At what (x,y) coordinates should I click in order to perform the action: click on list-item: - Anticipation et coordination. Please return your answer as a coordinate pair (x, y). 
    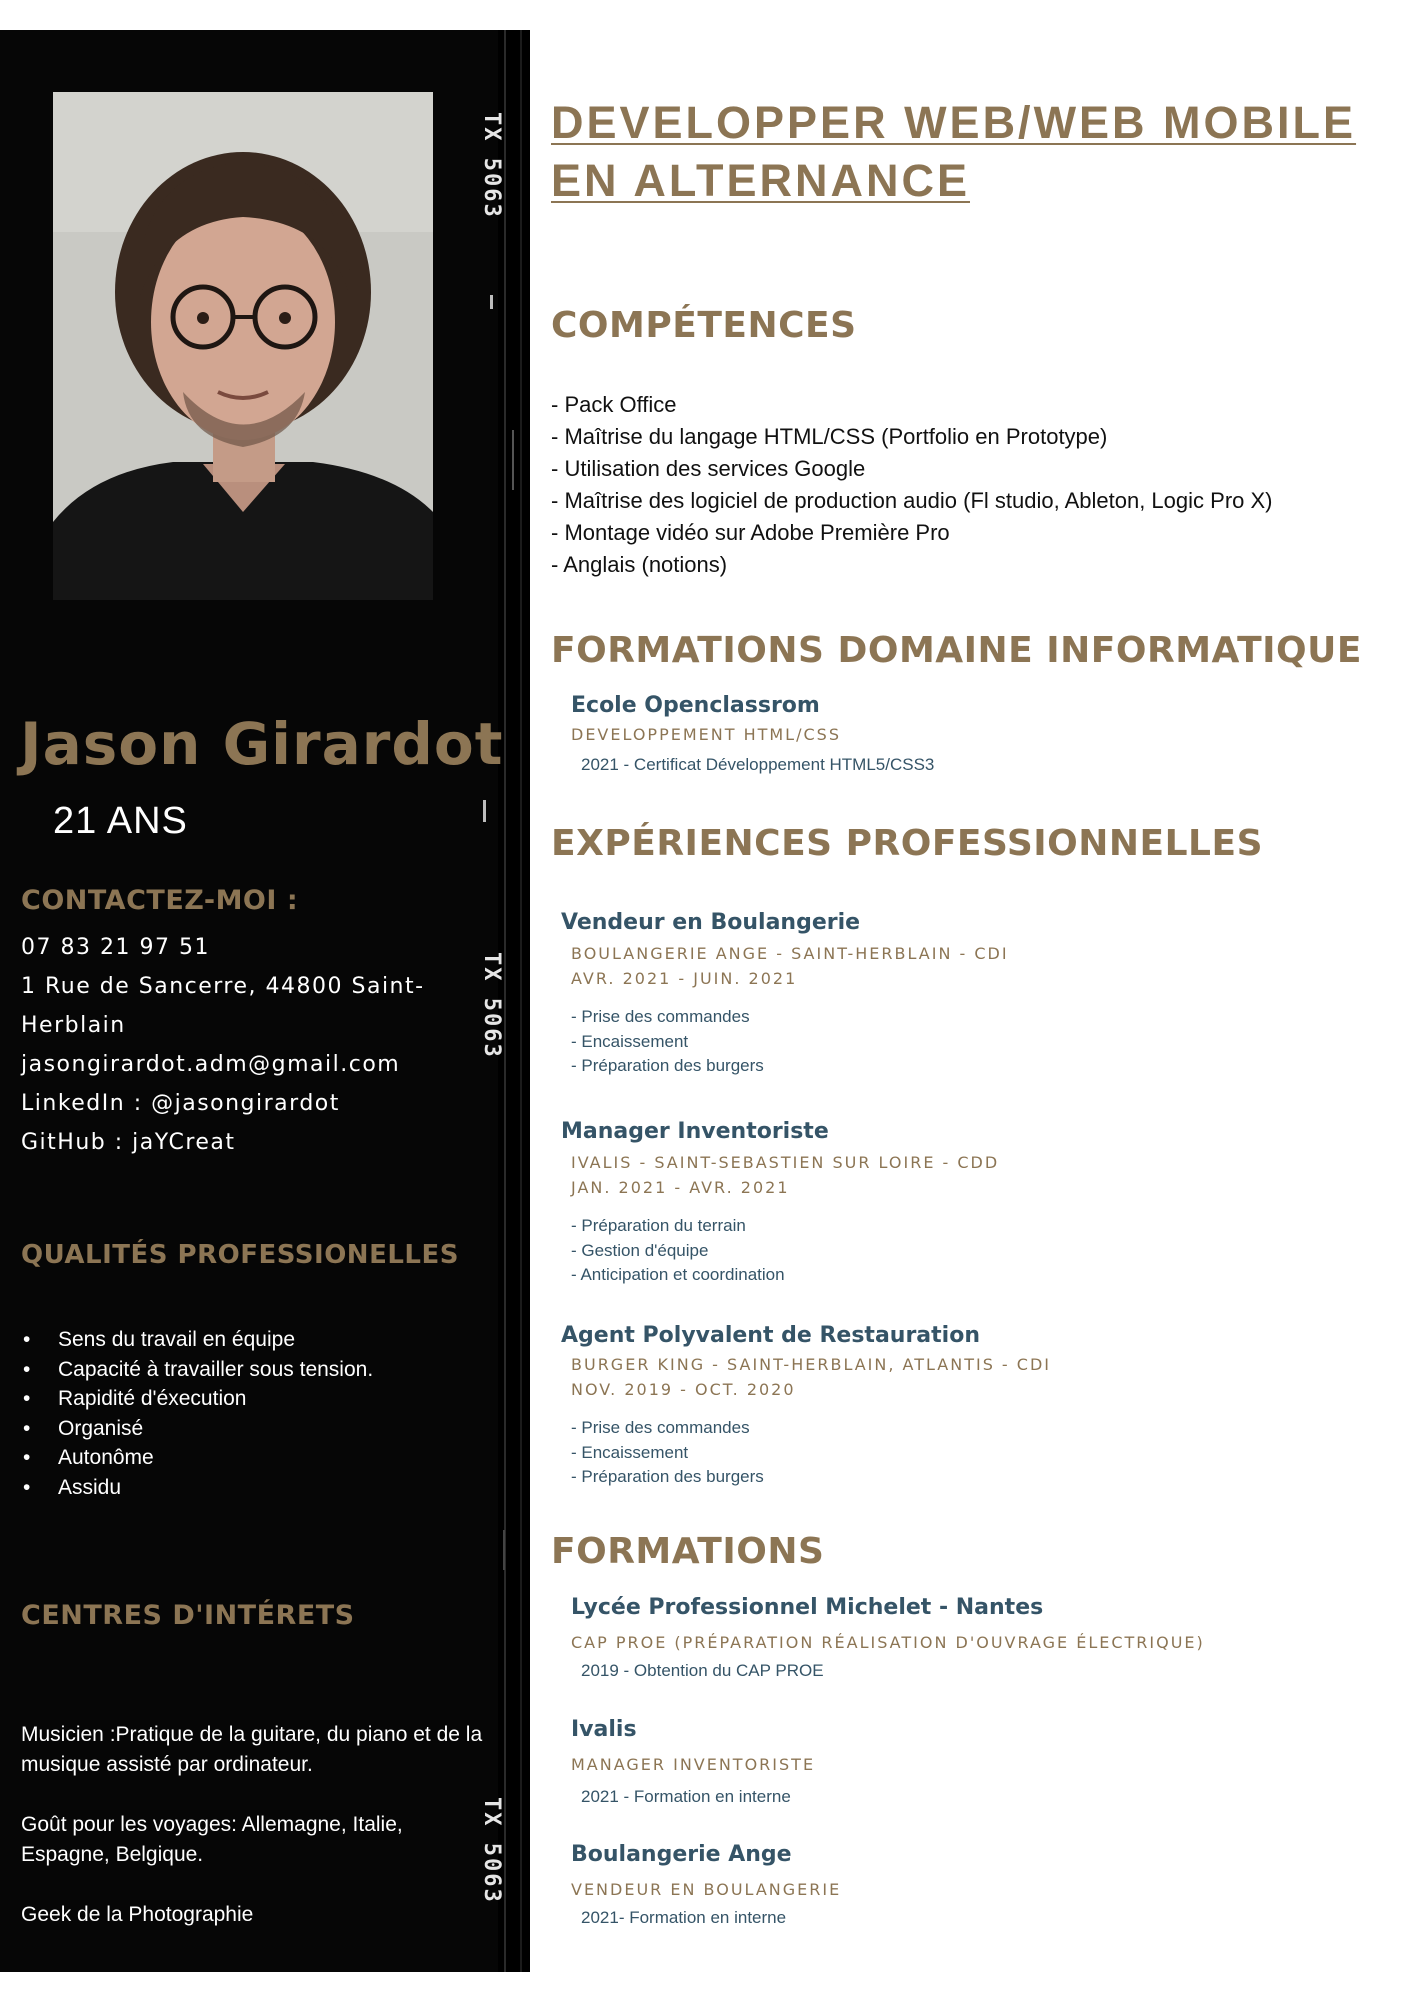
    Looking at the image, I should click on (678, 1274).